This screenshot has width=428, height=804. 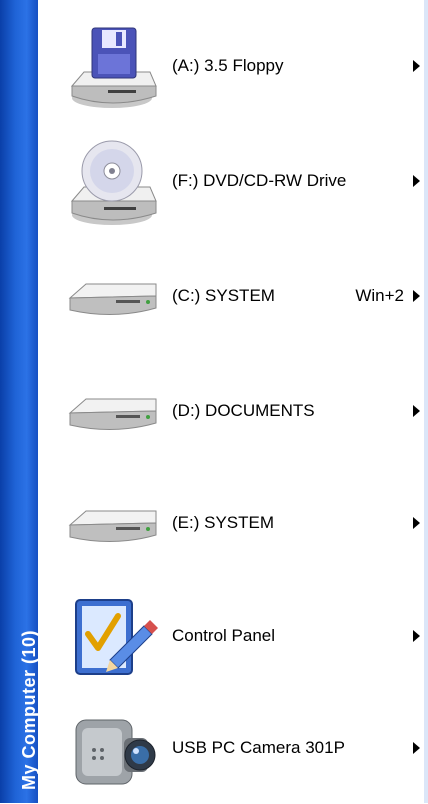 I want to click on menu-item-shortcut: Win+2, so click(x=379, y=295).